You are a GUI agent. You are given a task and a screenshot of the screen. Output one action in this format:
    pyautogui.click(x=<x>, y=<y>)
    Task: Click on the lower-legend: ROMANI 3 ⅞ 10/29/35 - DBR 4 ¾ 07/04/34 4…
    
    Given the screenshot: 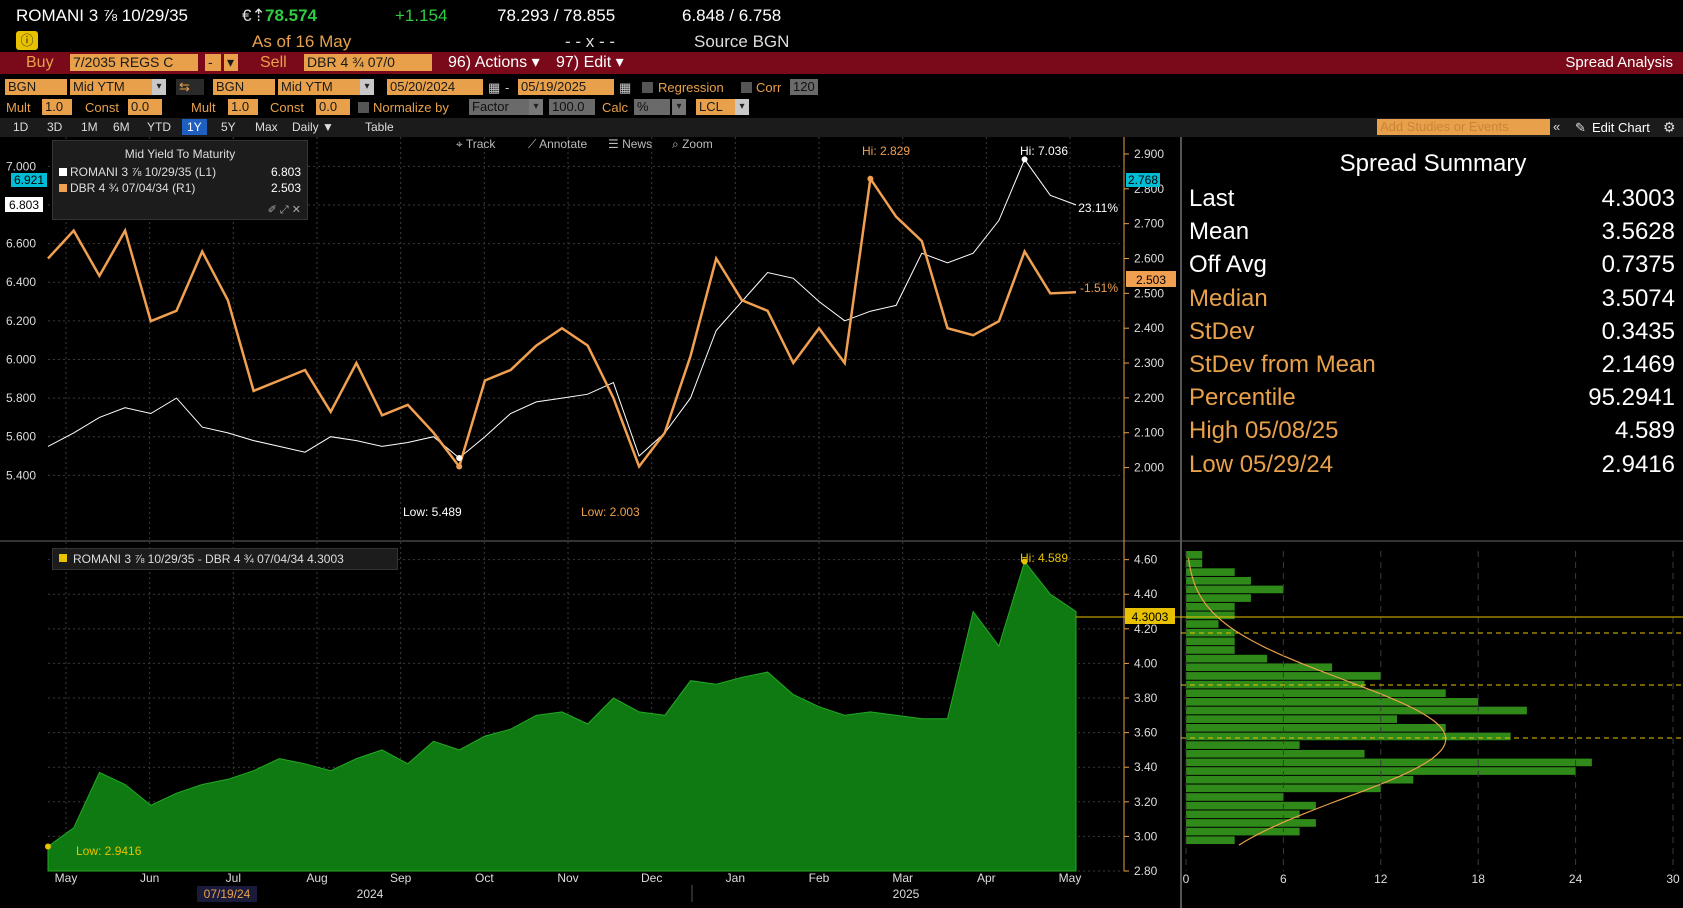 What is the action you would take?
    pyautogui.click(x=225, y=559)
    